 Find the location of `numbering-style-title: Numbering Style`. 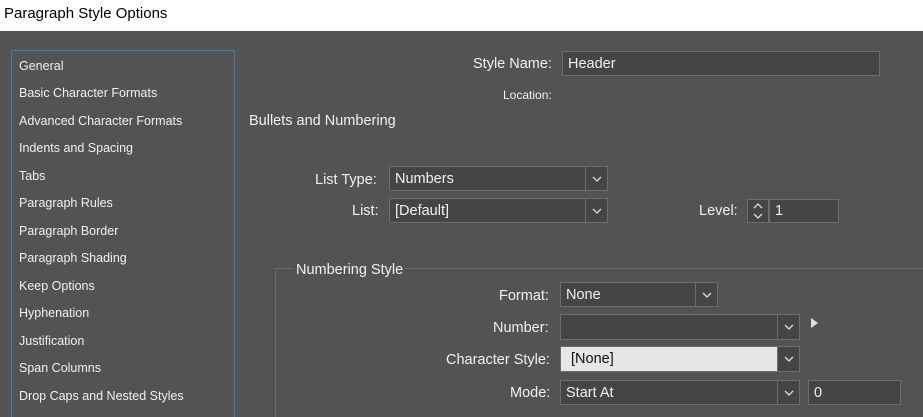

numbering-style-title: Numbering Style is located at coordinates (350, 270).